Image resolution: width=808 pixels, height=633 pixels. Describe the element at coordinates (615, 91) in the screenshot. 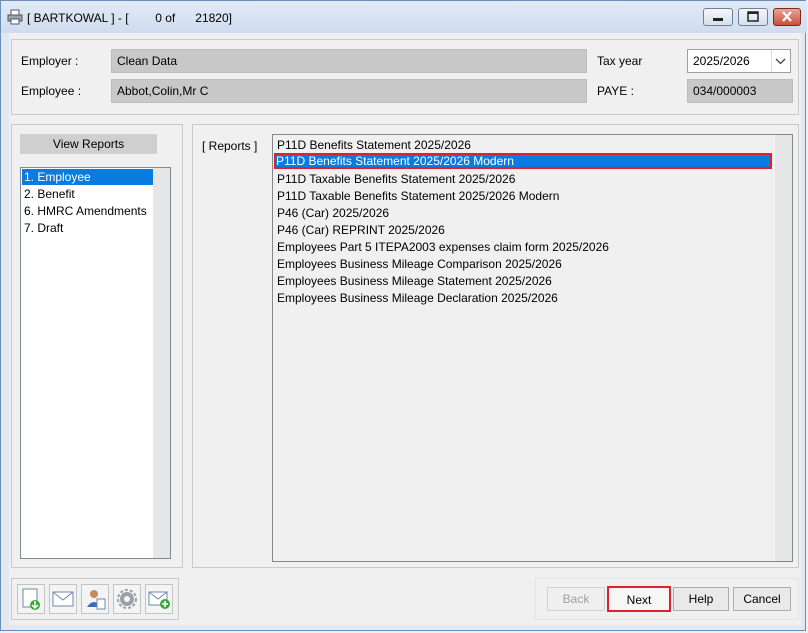

I see `paye-label: PAYE :` at that location.